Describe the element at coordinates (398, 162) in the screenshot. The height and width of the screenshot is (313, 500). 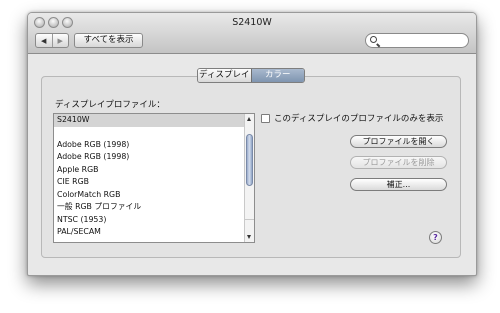
I see `delete-profile-button: プロファイルを削除` at that location.